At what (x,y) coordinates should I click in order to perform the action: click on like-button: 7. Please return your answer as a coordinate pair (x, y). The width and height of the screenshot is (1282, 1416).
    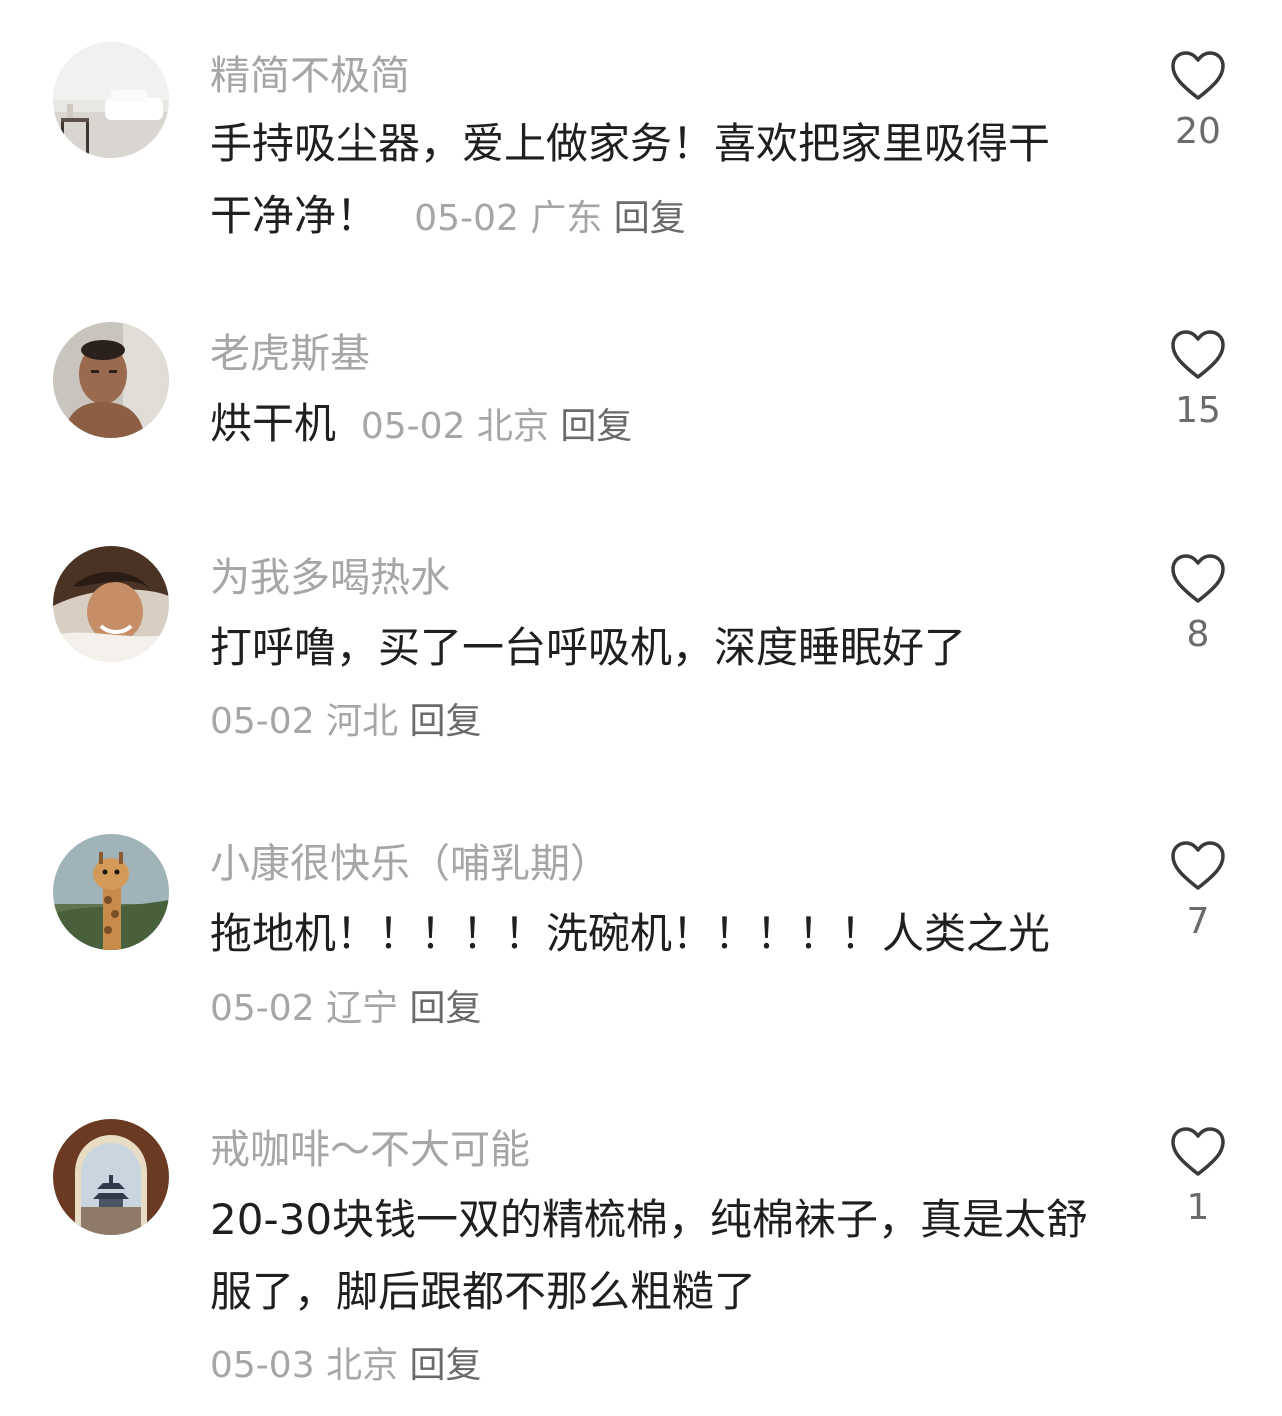
    Looking at the image, I should click on (1198, 892).